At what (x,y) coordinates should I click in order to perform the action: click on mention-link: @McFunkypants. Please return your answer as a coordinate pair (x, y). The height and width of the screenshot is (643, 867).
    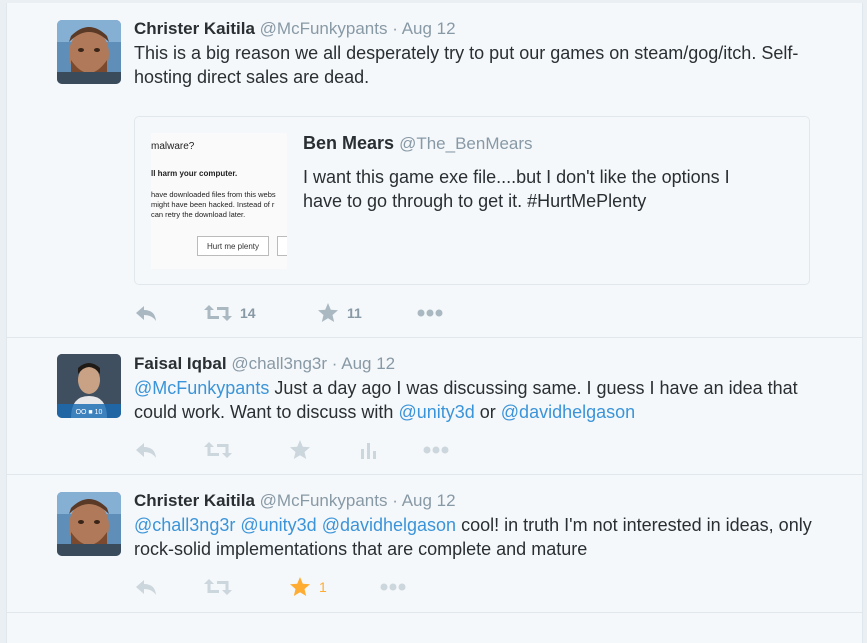
    Looking at the image, I should click on (201, 388).